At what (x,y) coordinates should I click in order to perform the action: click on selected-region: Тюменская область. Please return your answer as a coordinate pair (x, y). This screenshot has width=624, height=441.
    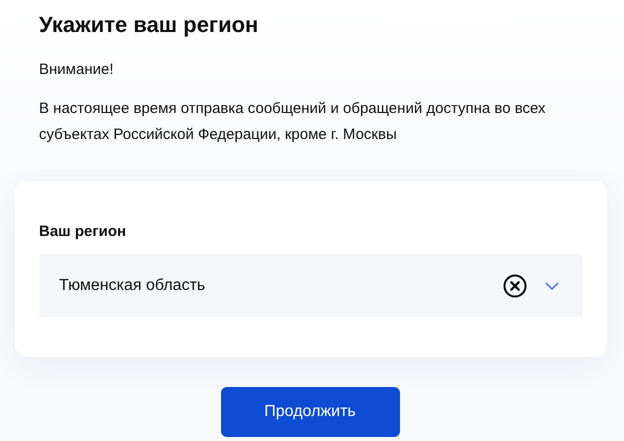
    Looking at the image, I should click on (132, 285).